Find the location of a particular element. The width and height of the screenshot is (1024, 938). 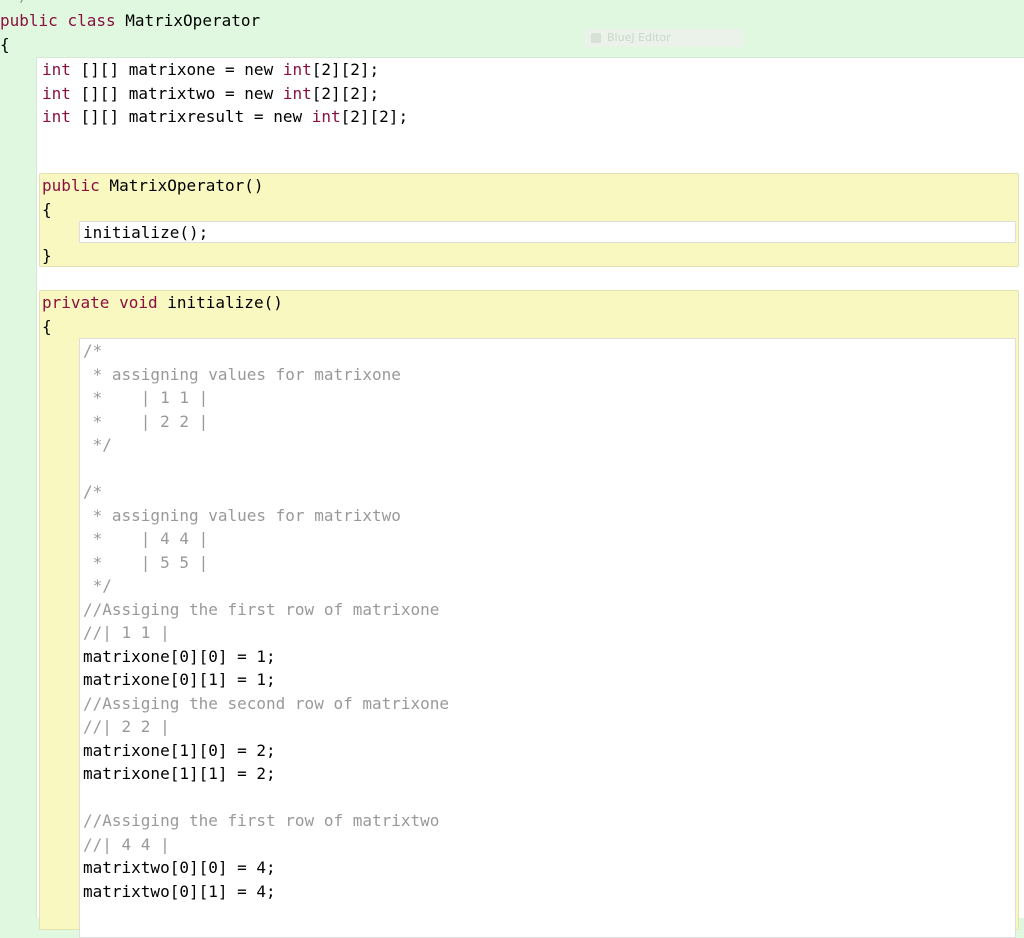

editor-tooltip: BlueJ Editor is located at coordinates (664, 38).